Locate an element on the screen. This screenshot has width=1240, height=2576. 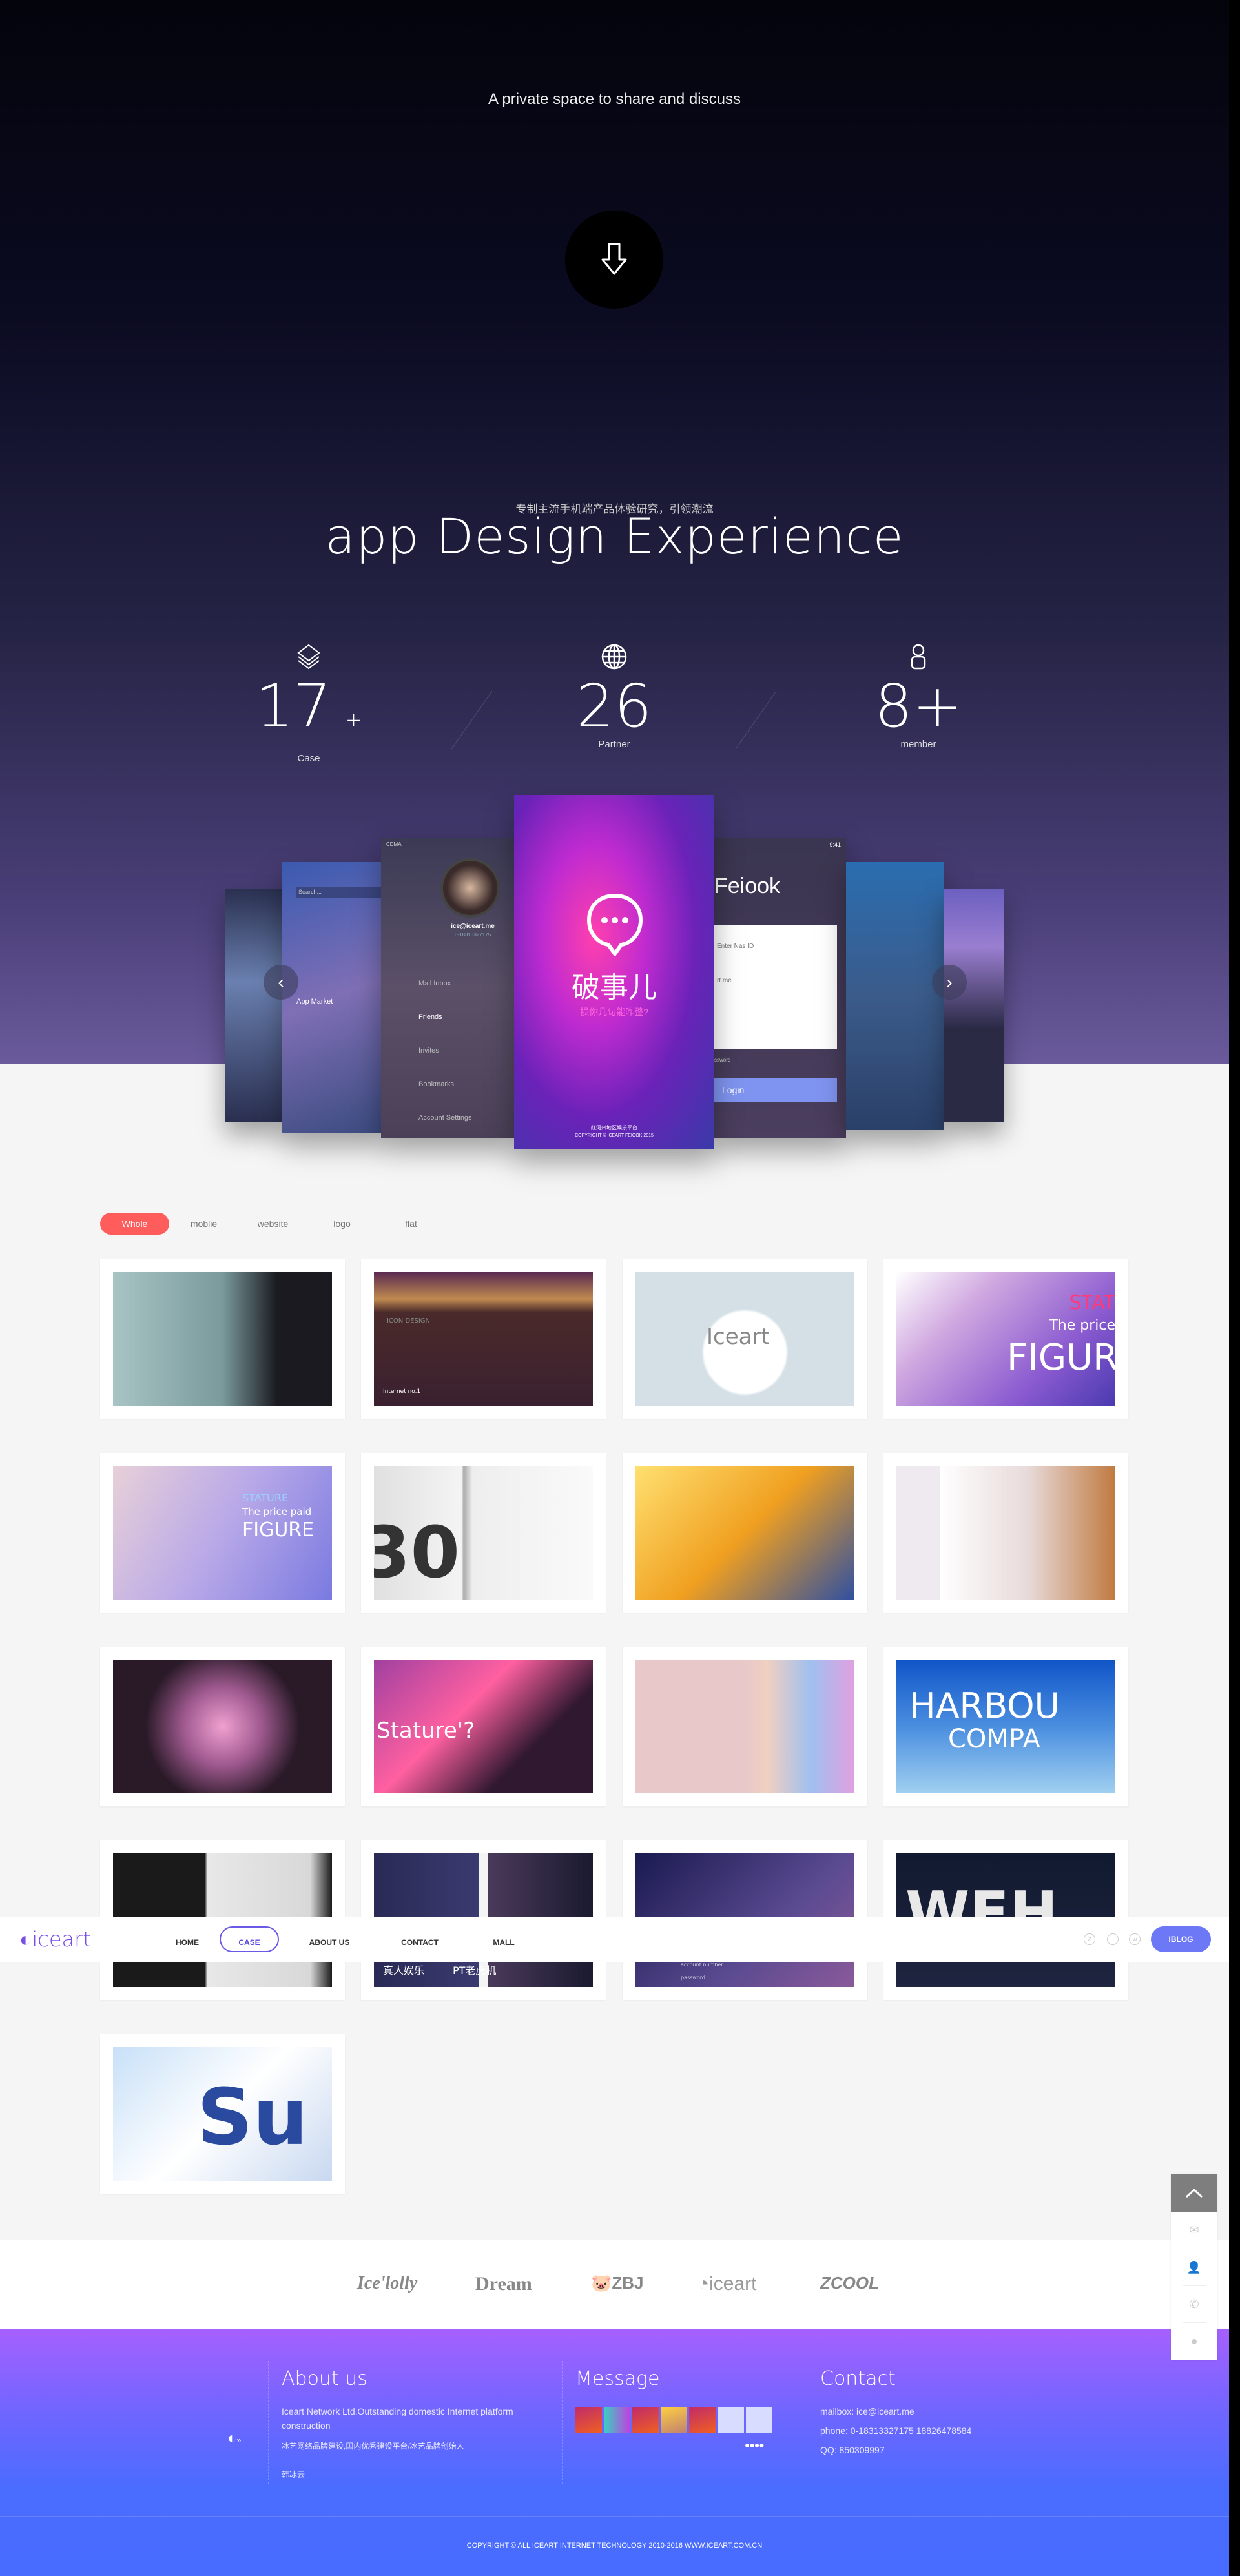
case-thumbnail: 30 is located at coordinates (483, 1533).